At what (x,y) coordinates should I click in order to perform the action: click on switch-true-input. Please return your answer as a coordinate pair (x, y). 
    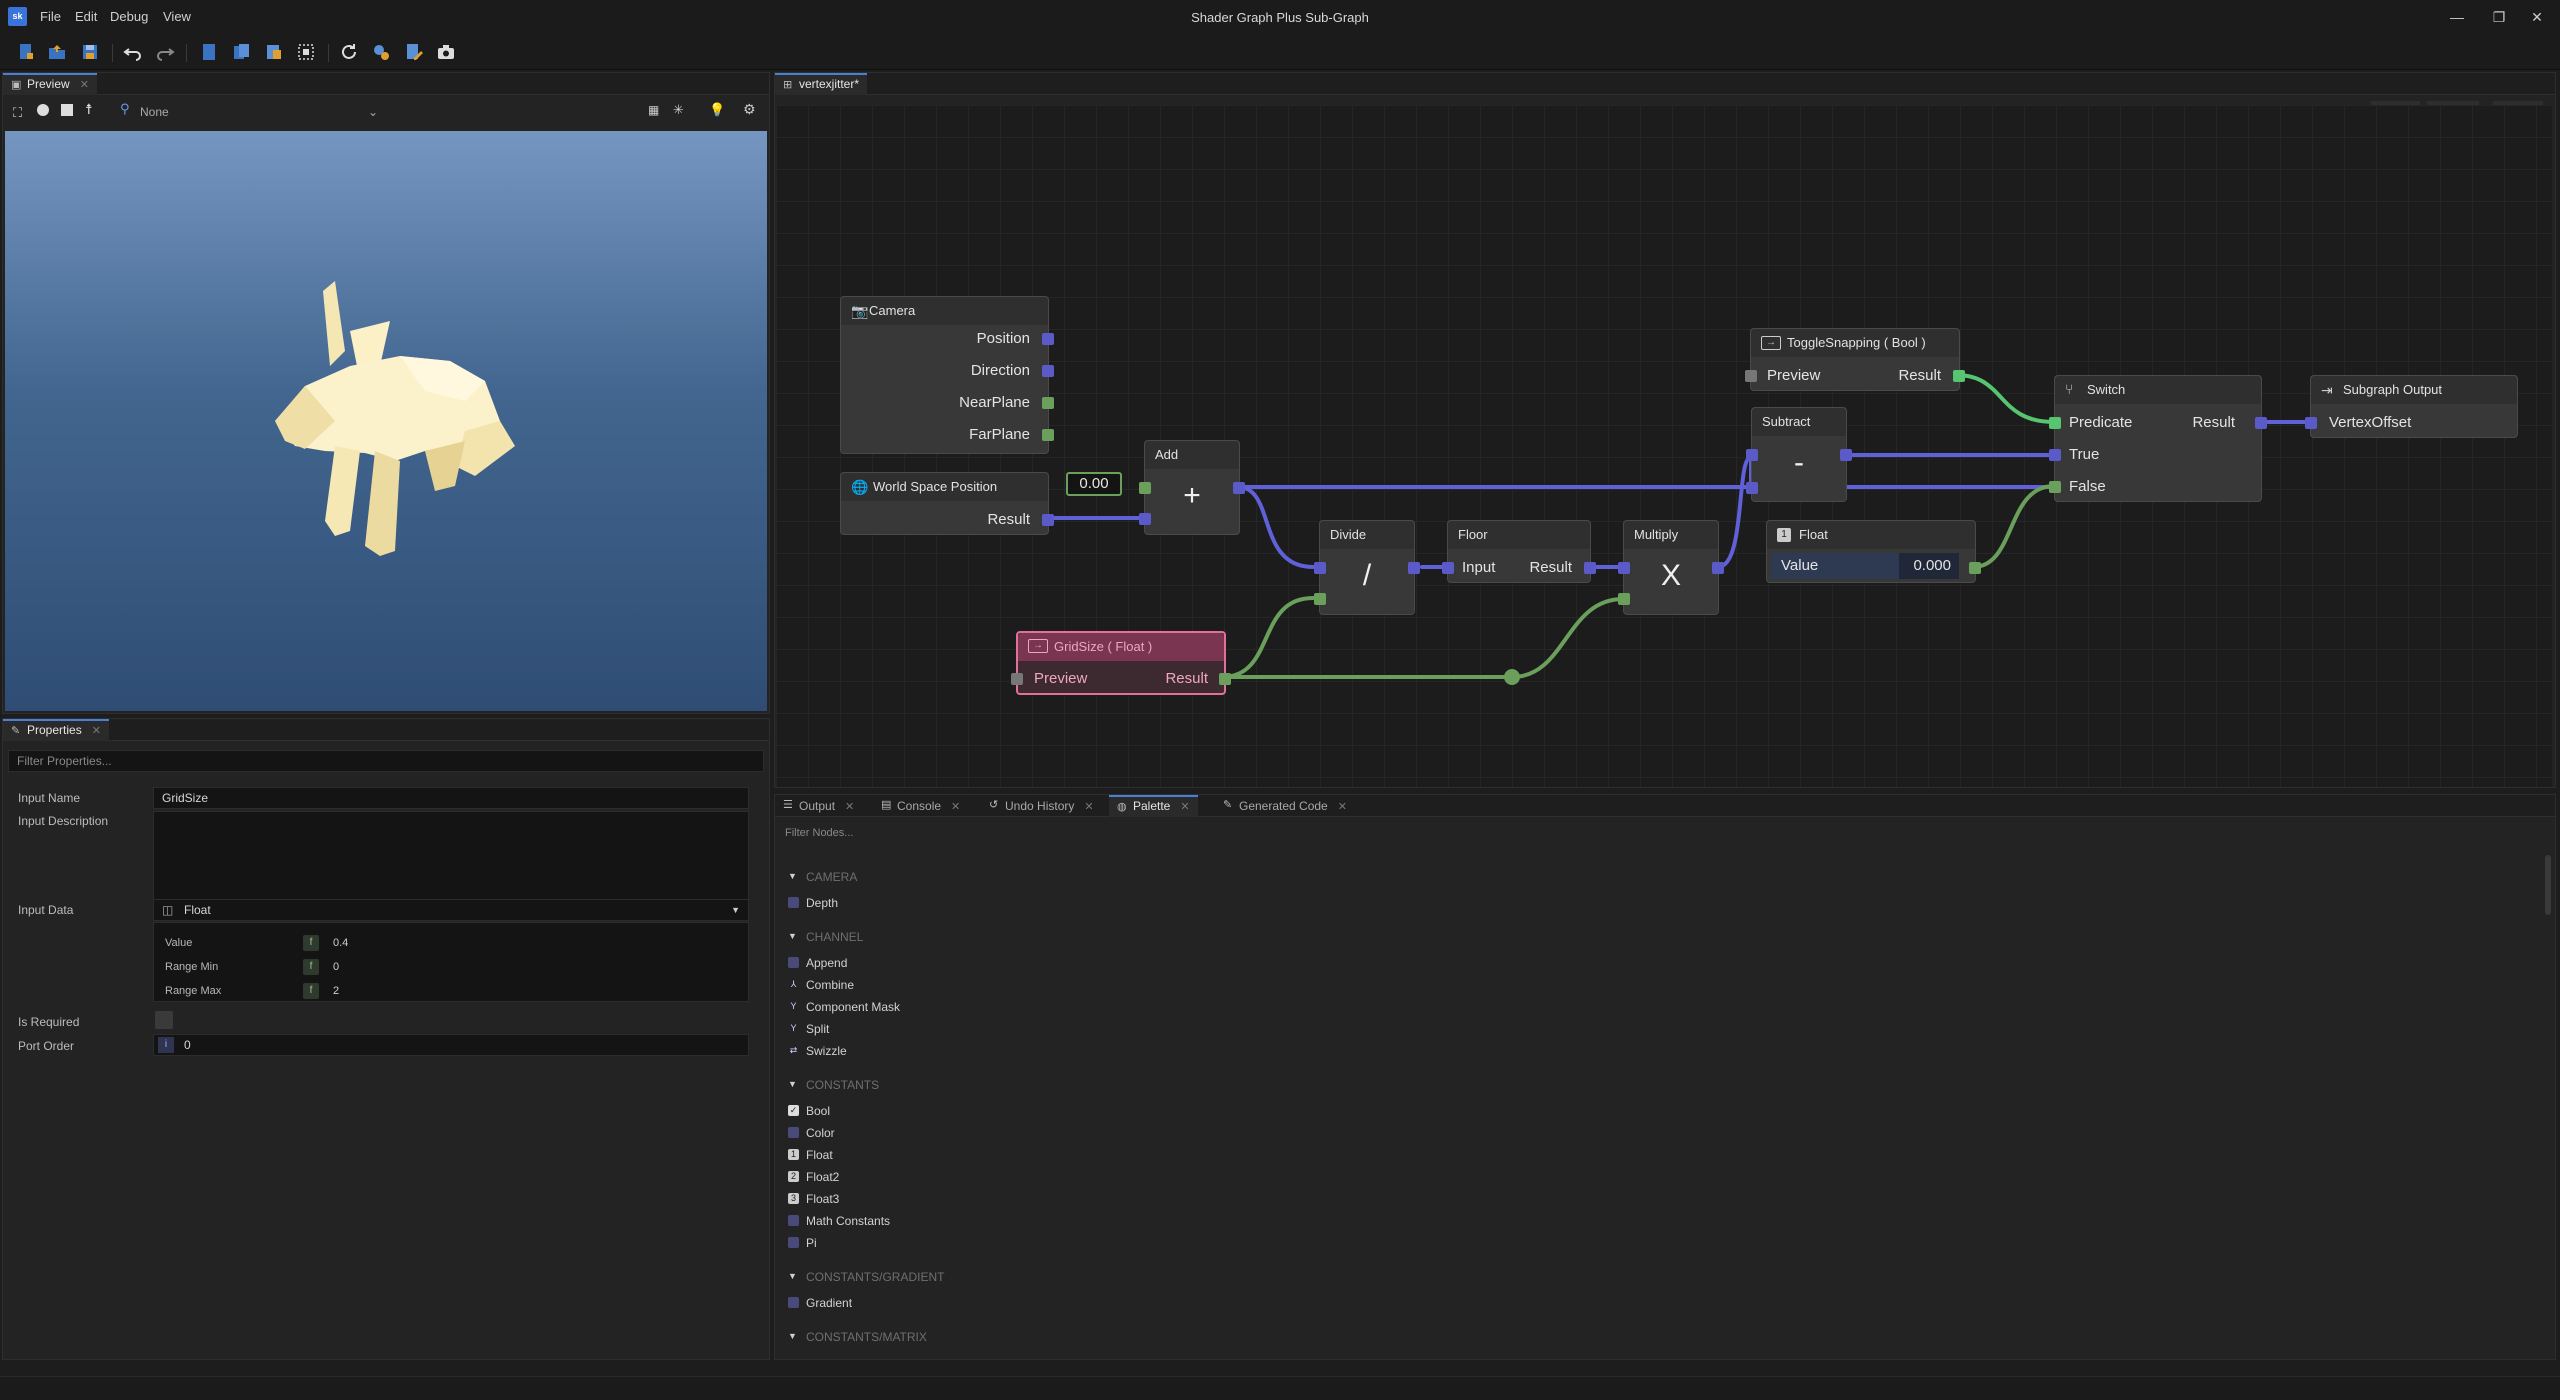
    Looking at the image, I should click on (2055, 455).